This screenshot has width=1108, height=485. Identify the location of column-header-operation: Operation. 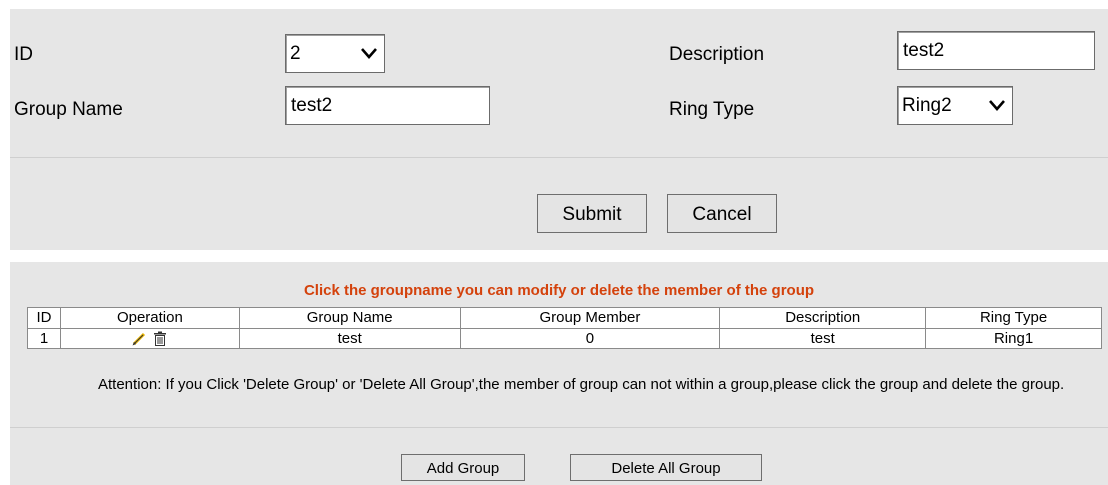
(149, 318).